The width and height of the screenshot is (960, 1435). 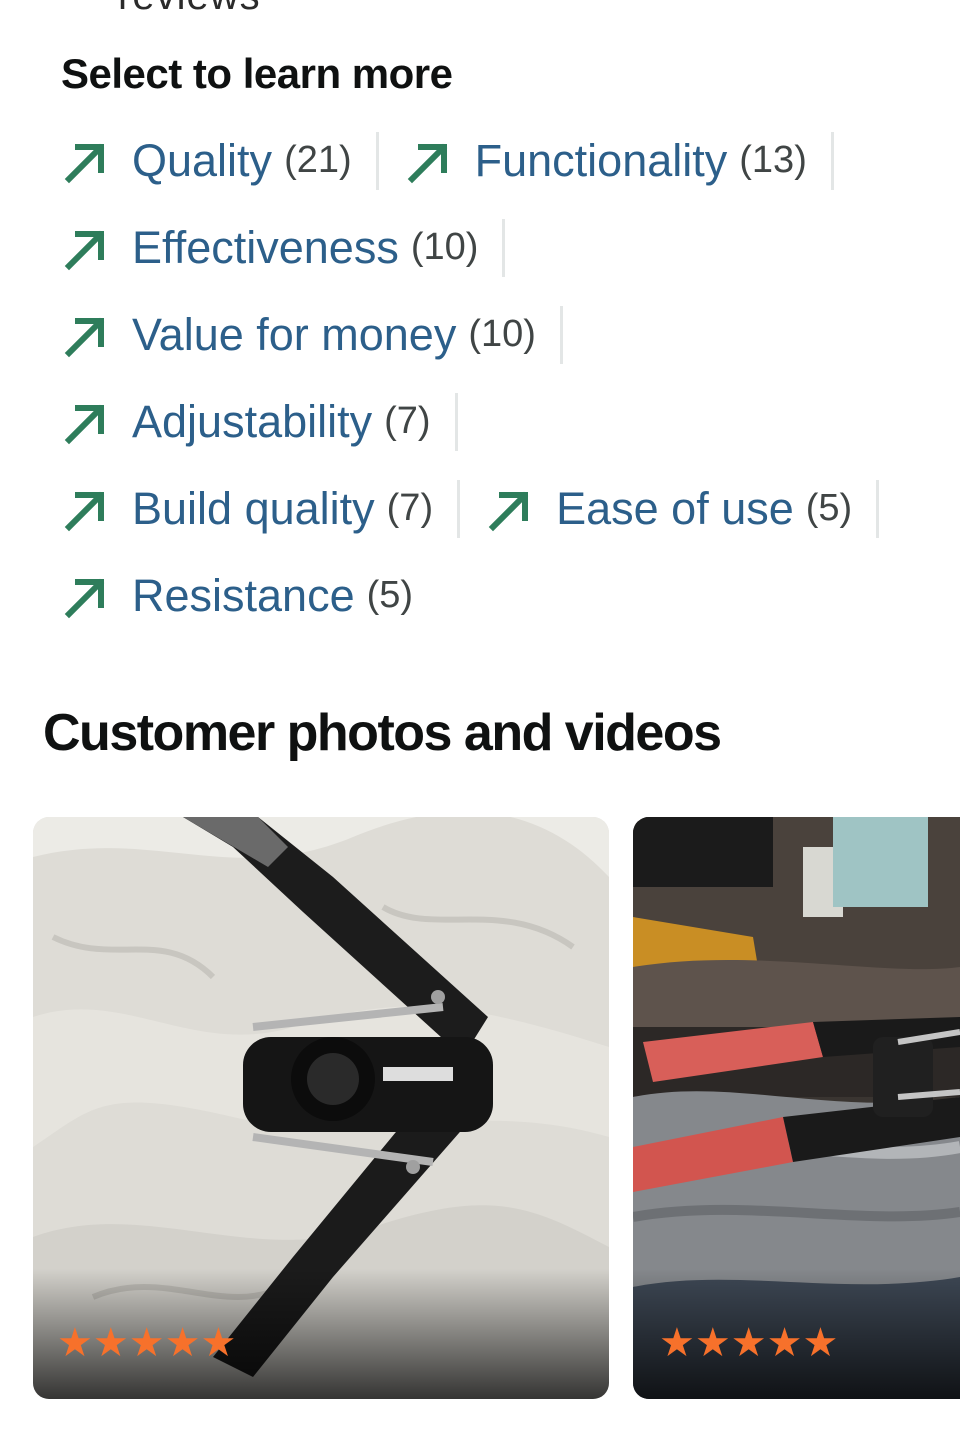 I want to click on cutoff-reviews-text: reviews, so click(x=189, y=9).